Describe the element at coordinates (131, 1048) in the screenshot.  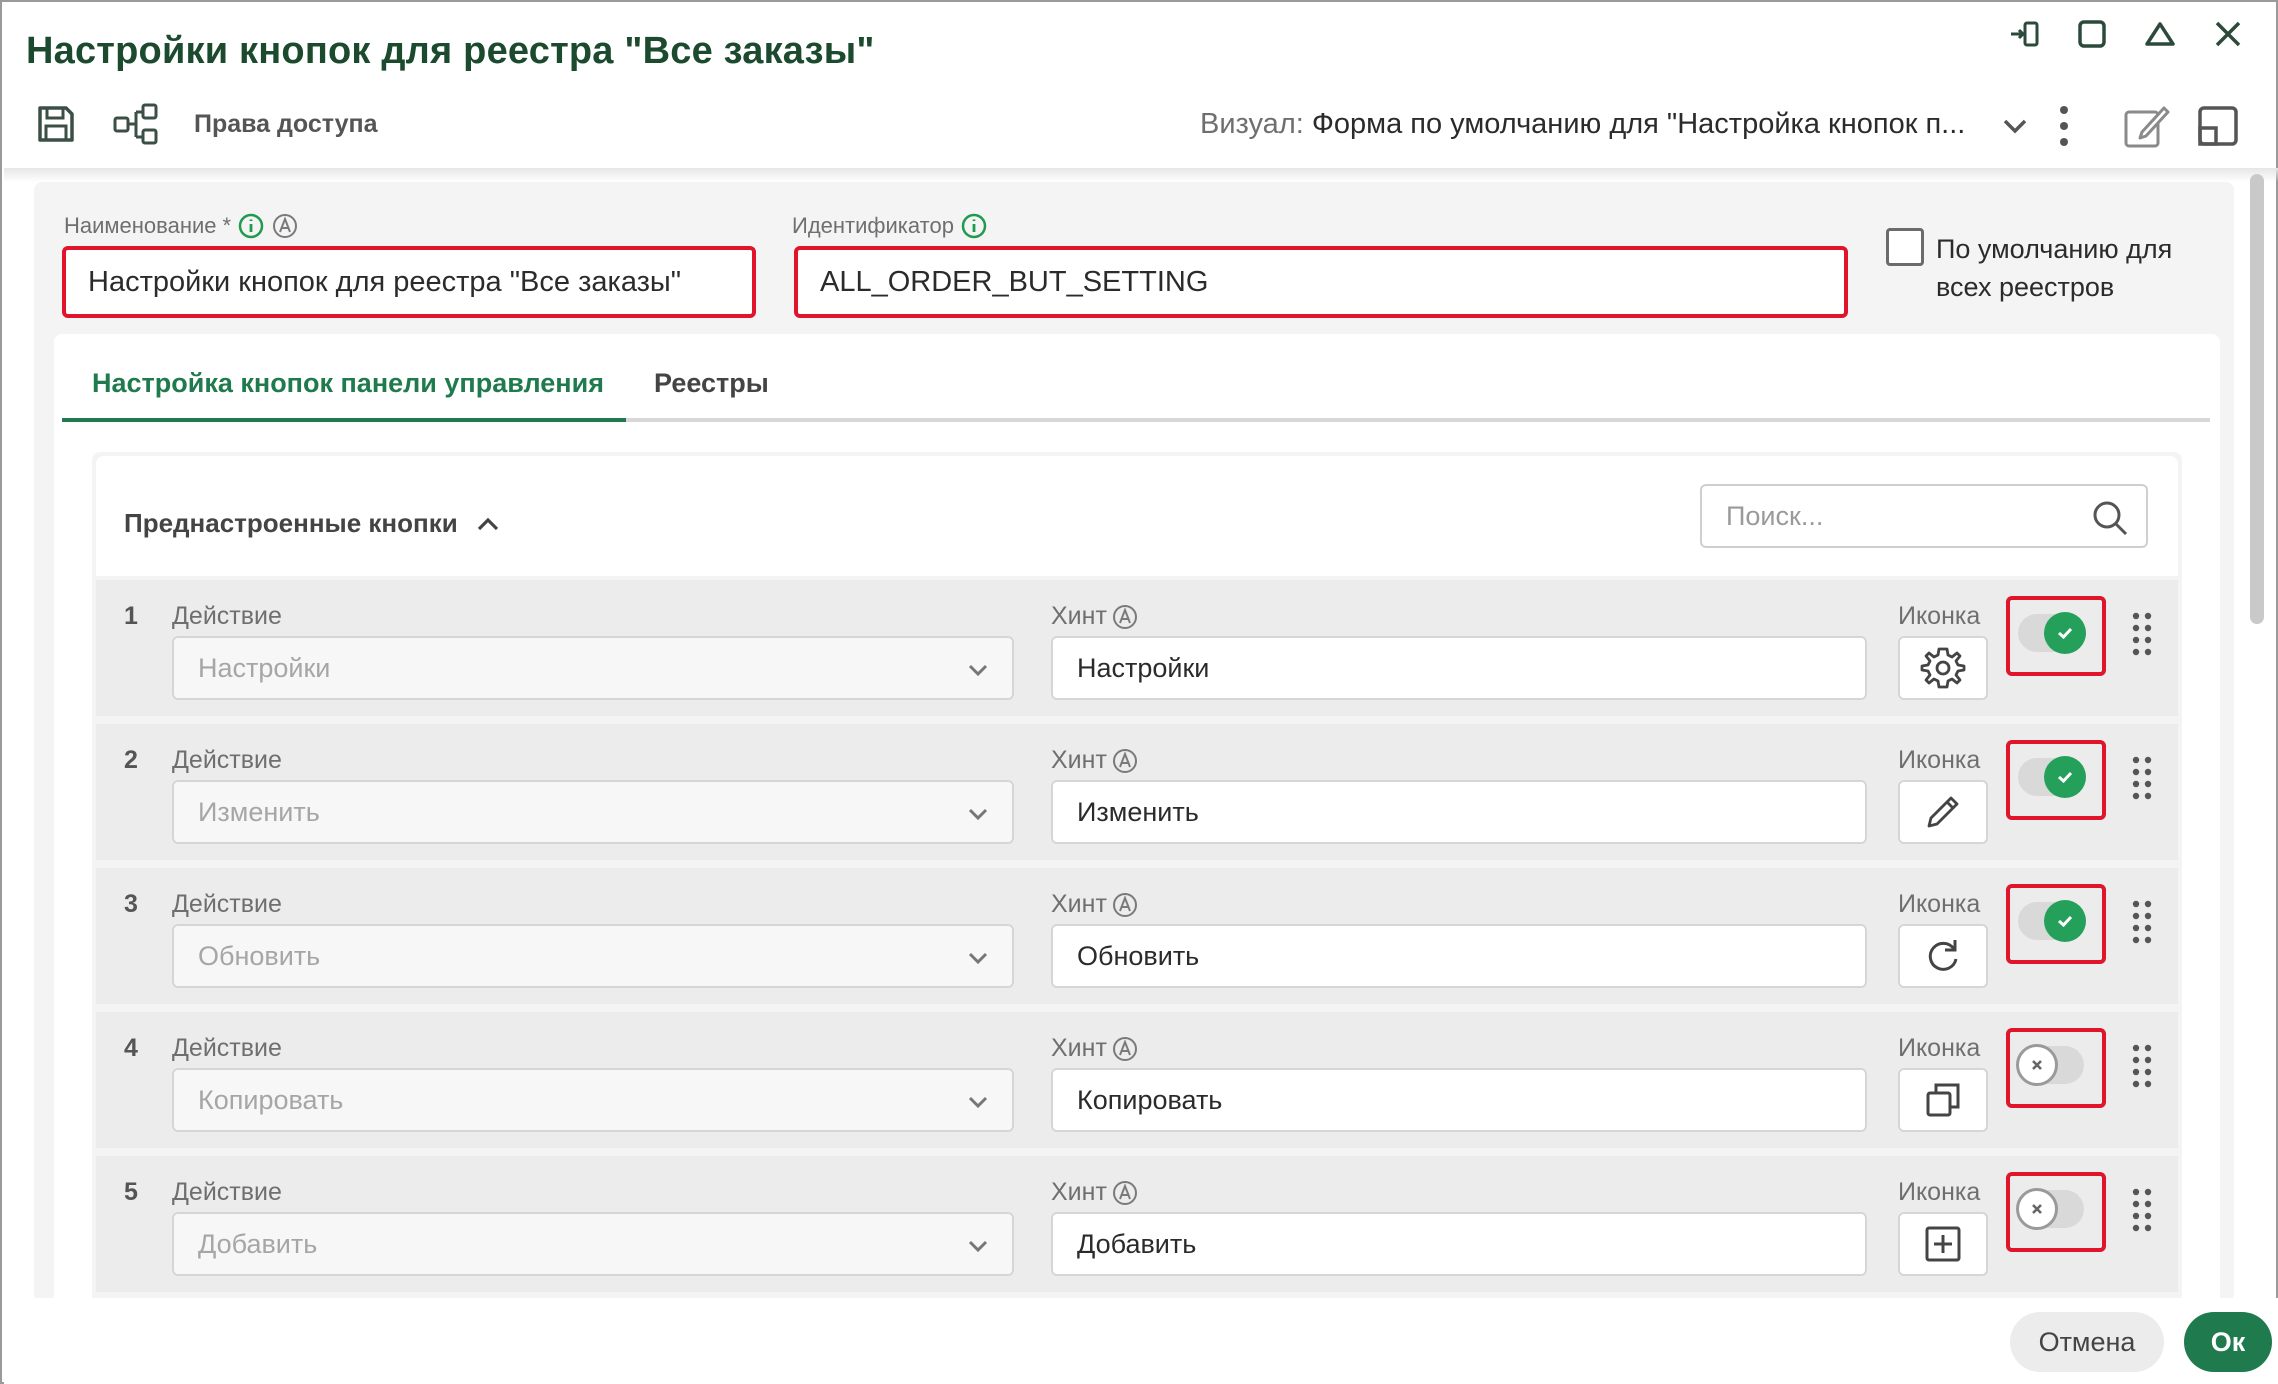
I see `row-number: 4` at that location.